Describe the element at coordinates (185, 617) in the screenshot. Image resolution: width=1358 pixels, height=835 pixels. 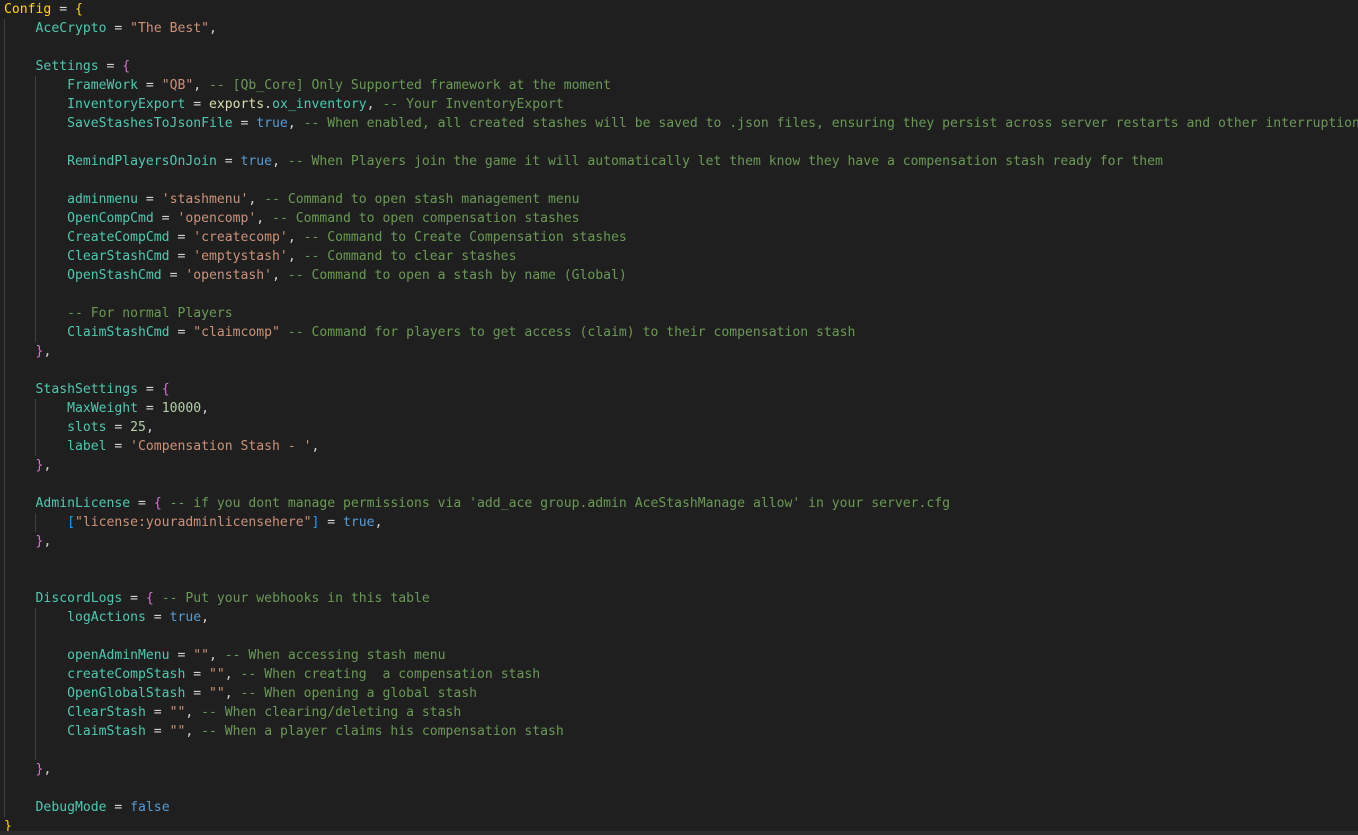
I see `code-token: true` at that location.